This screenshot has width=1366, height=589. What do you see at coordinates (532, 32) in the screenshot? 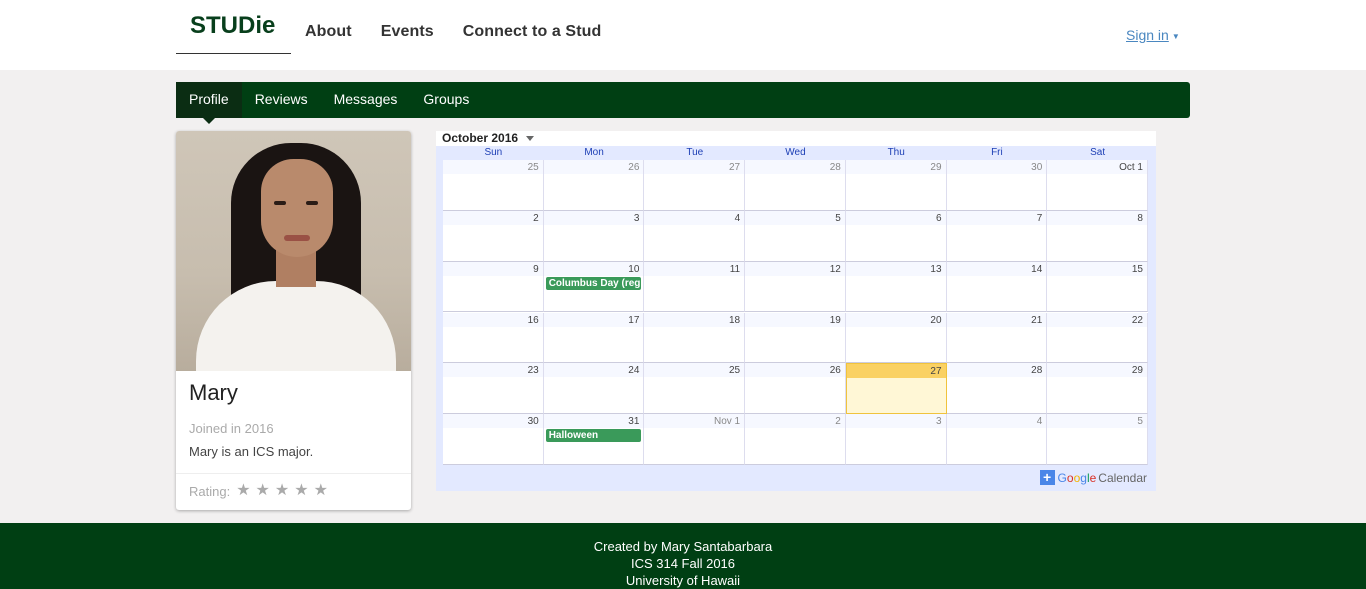
I see `nav-connect: Connect to a Stud` at bounding box center [532, 32].